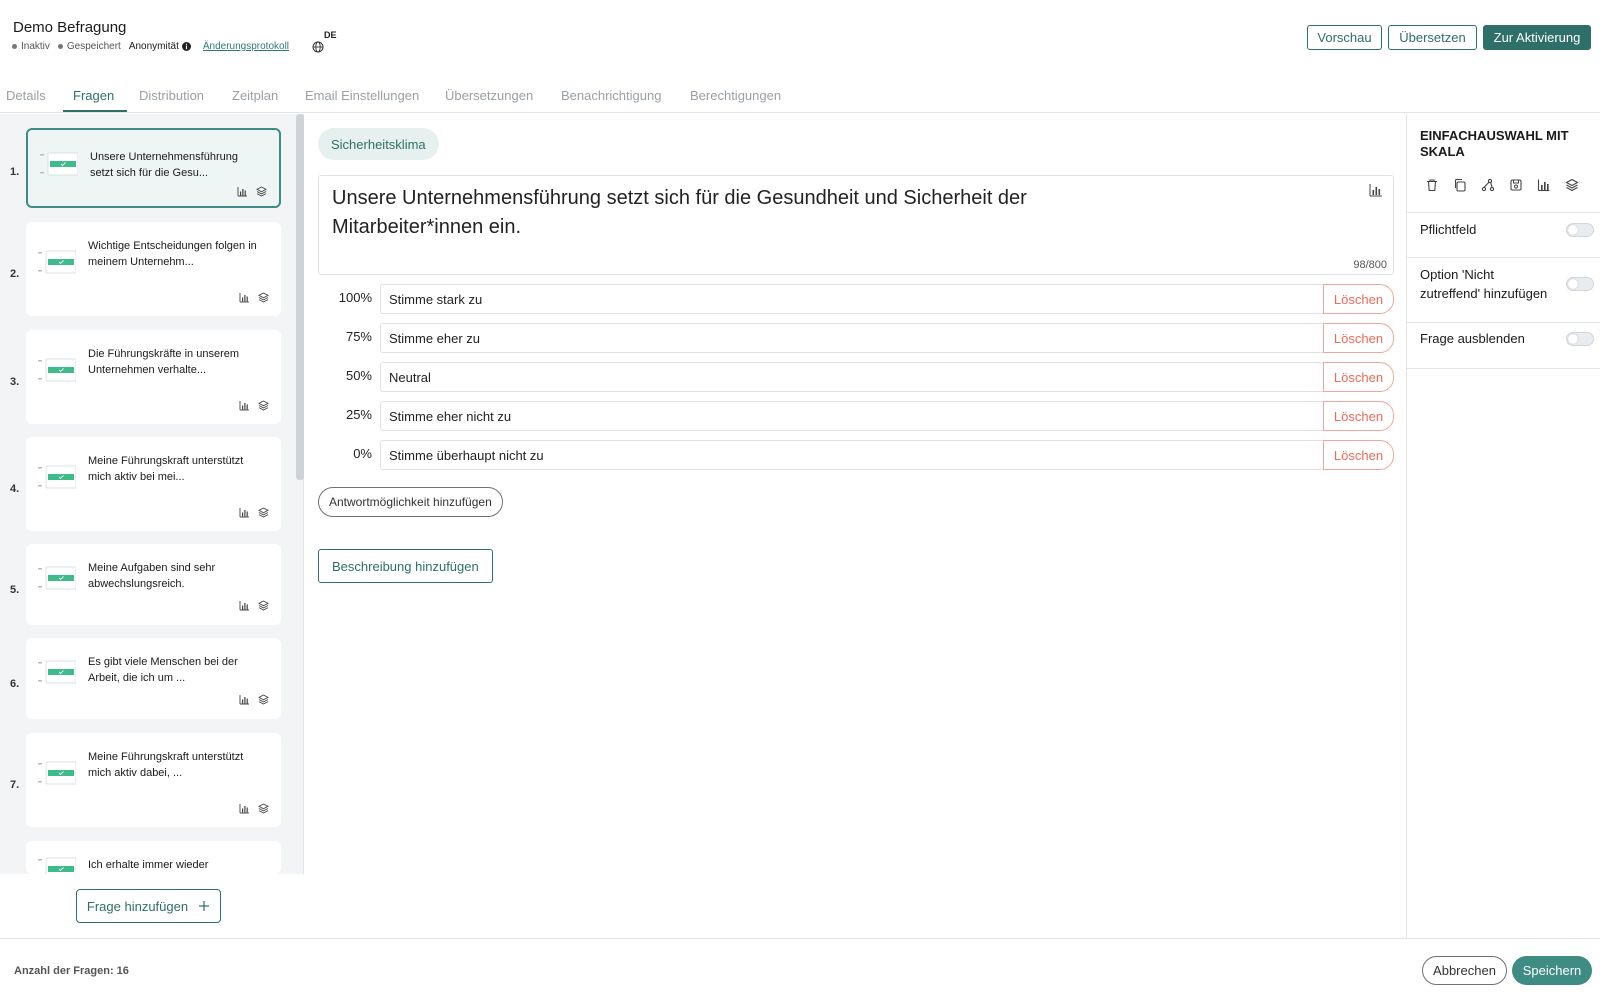 The image size is (1600, 997). I want to click on tab-permissions: Berechtigungen, so click(735, 95).